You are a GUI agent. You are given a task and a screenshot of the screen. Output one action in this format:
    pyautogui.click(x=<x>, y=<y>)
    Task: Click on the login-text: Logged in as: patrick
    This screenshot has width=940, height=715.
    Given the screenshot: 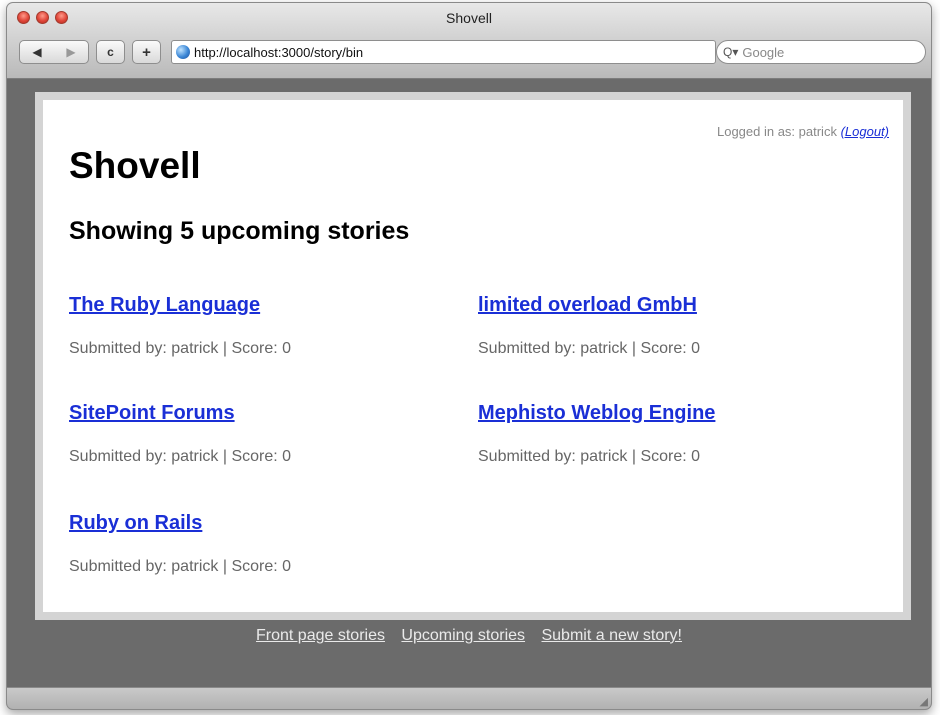 What is the action you would take?
    pyautogui.click(x=776, y=131)
    